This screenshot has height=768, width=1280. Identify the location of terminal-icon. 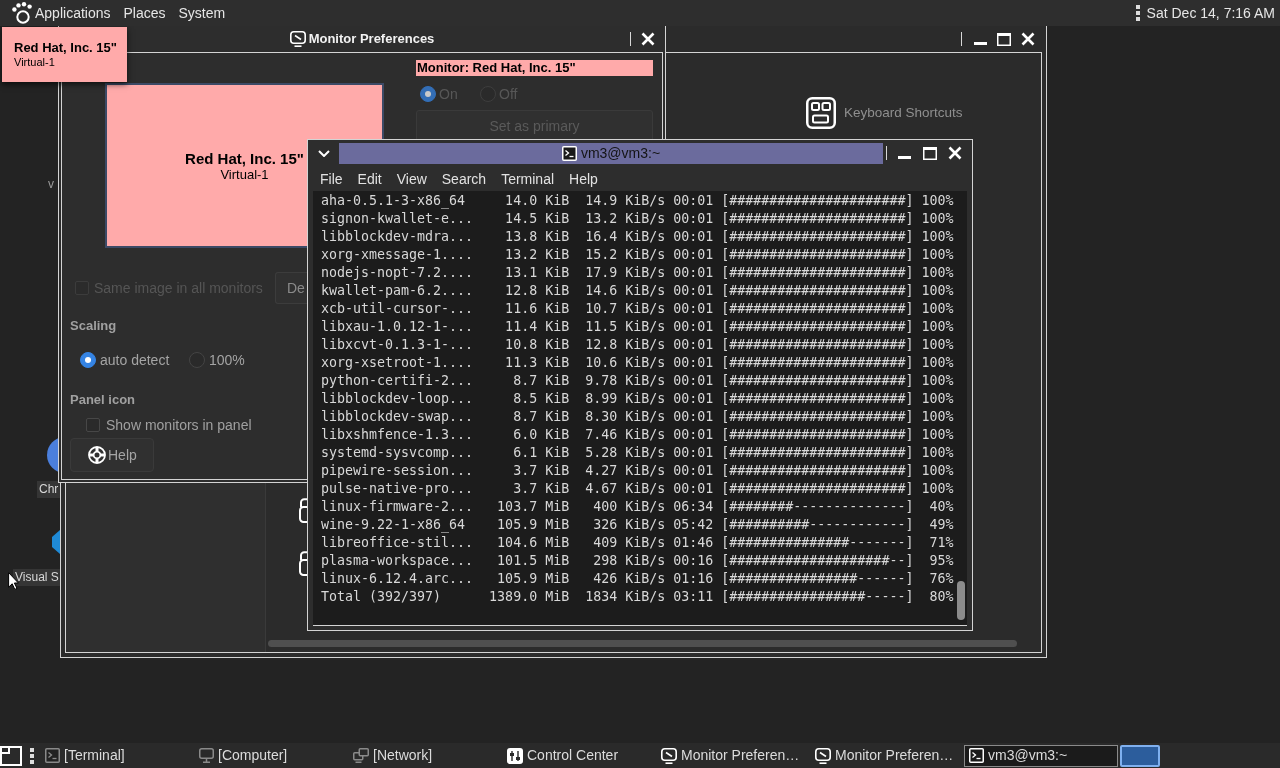
(569, 153).